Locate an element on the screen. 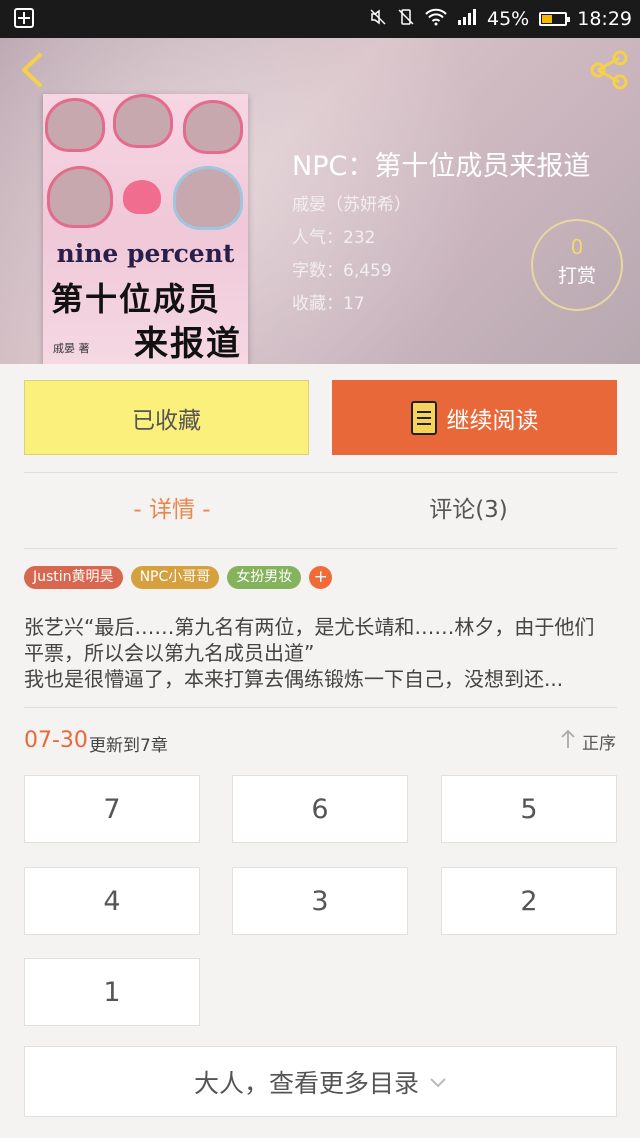 The height and width of the screenshot is (1138, 640). arrow-up-icon is located at coordinates (568, 741).